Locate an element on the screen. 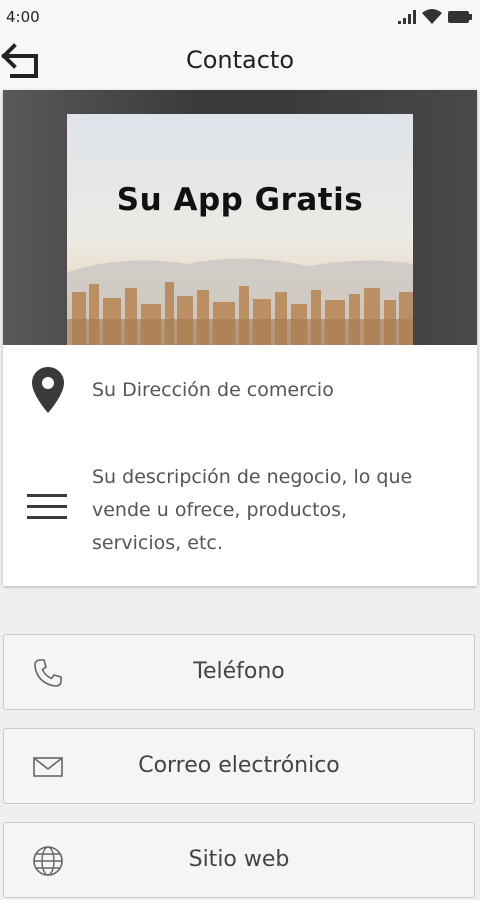 The image size is (480, 900). phone-button: Teléfono is located at coordinates (239, 672).